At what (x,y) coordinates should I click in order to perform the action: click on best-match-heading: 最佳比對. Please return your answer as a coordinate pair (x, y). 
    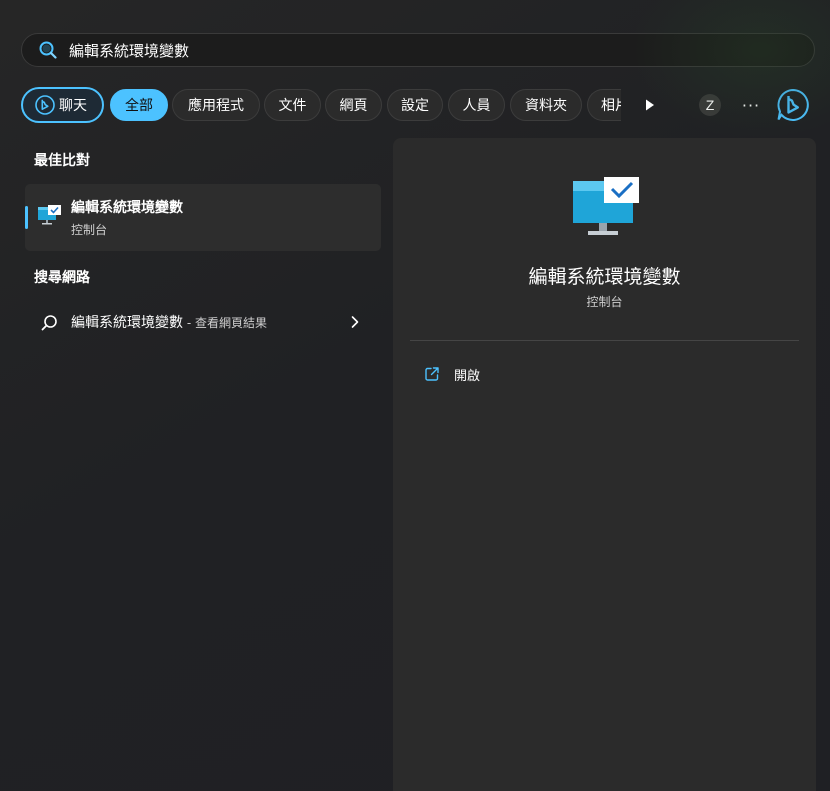
    Looking at the image, I should click on (62, 161).